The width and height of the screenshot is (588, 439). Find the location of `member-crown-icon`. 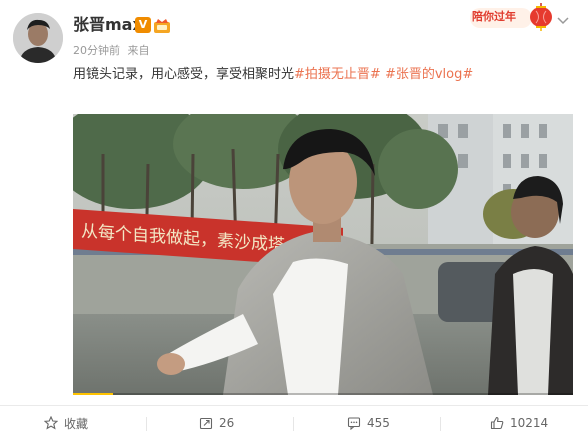

member-crown-icon is located at coordinates (162, 26).